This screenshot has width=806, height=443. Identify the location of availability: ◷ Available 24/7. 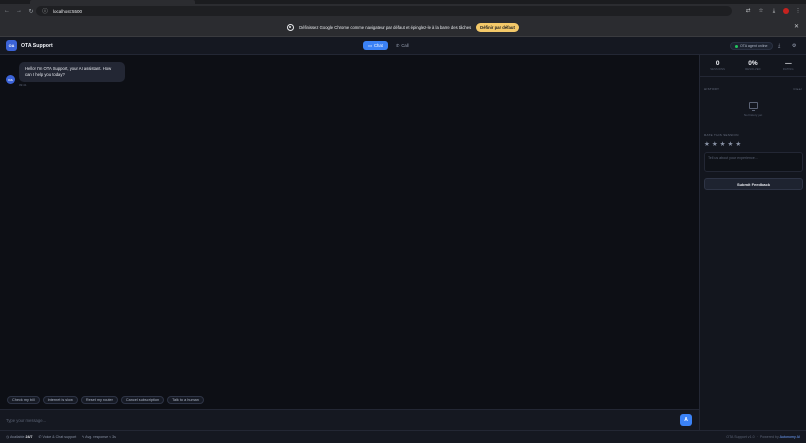
(19, 437).